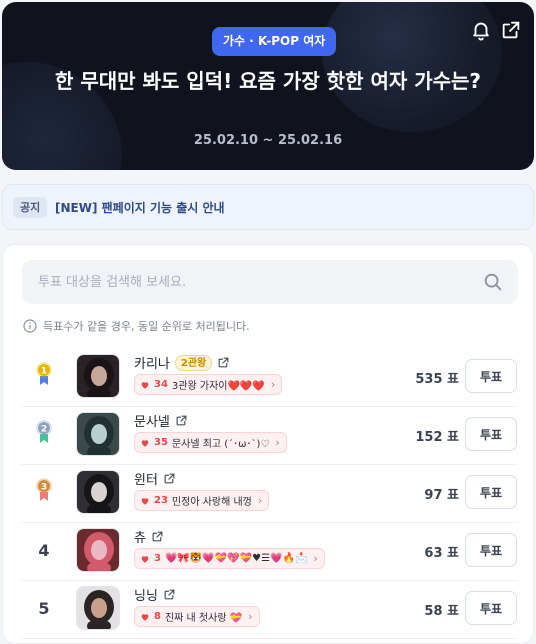 The width and height of the screenshot is (536, 644). I want to click on vote-count: 152 표, so click(437, 437).